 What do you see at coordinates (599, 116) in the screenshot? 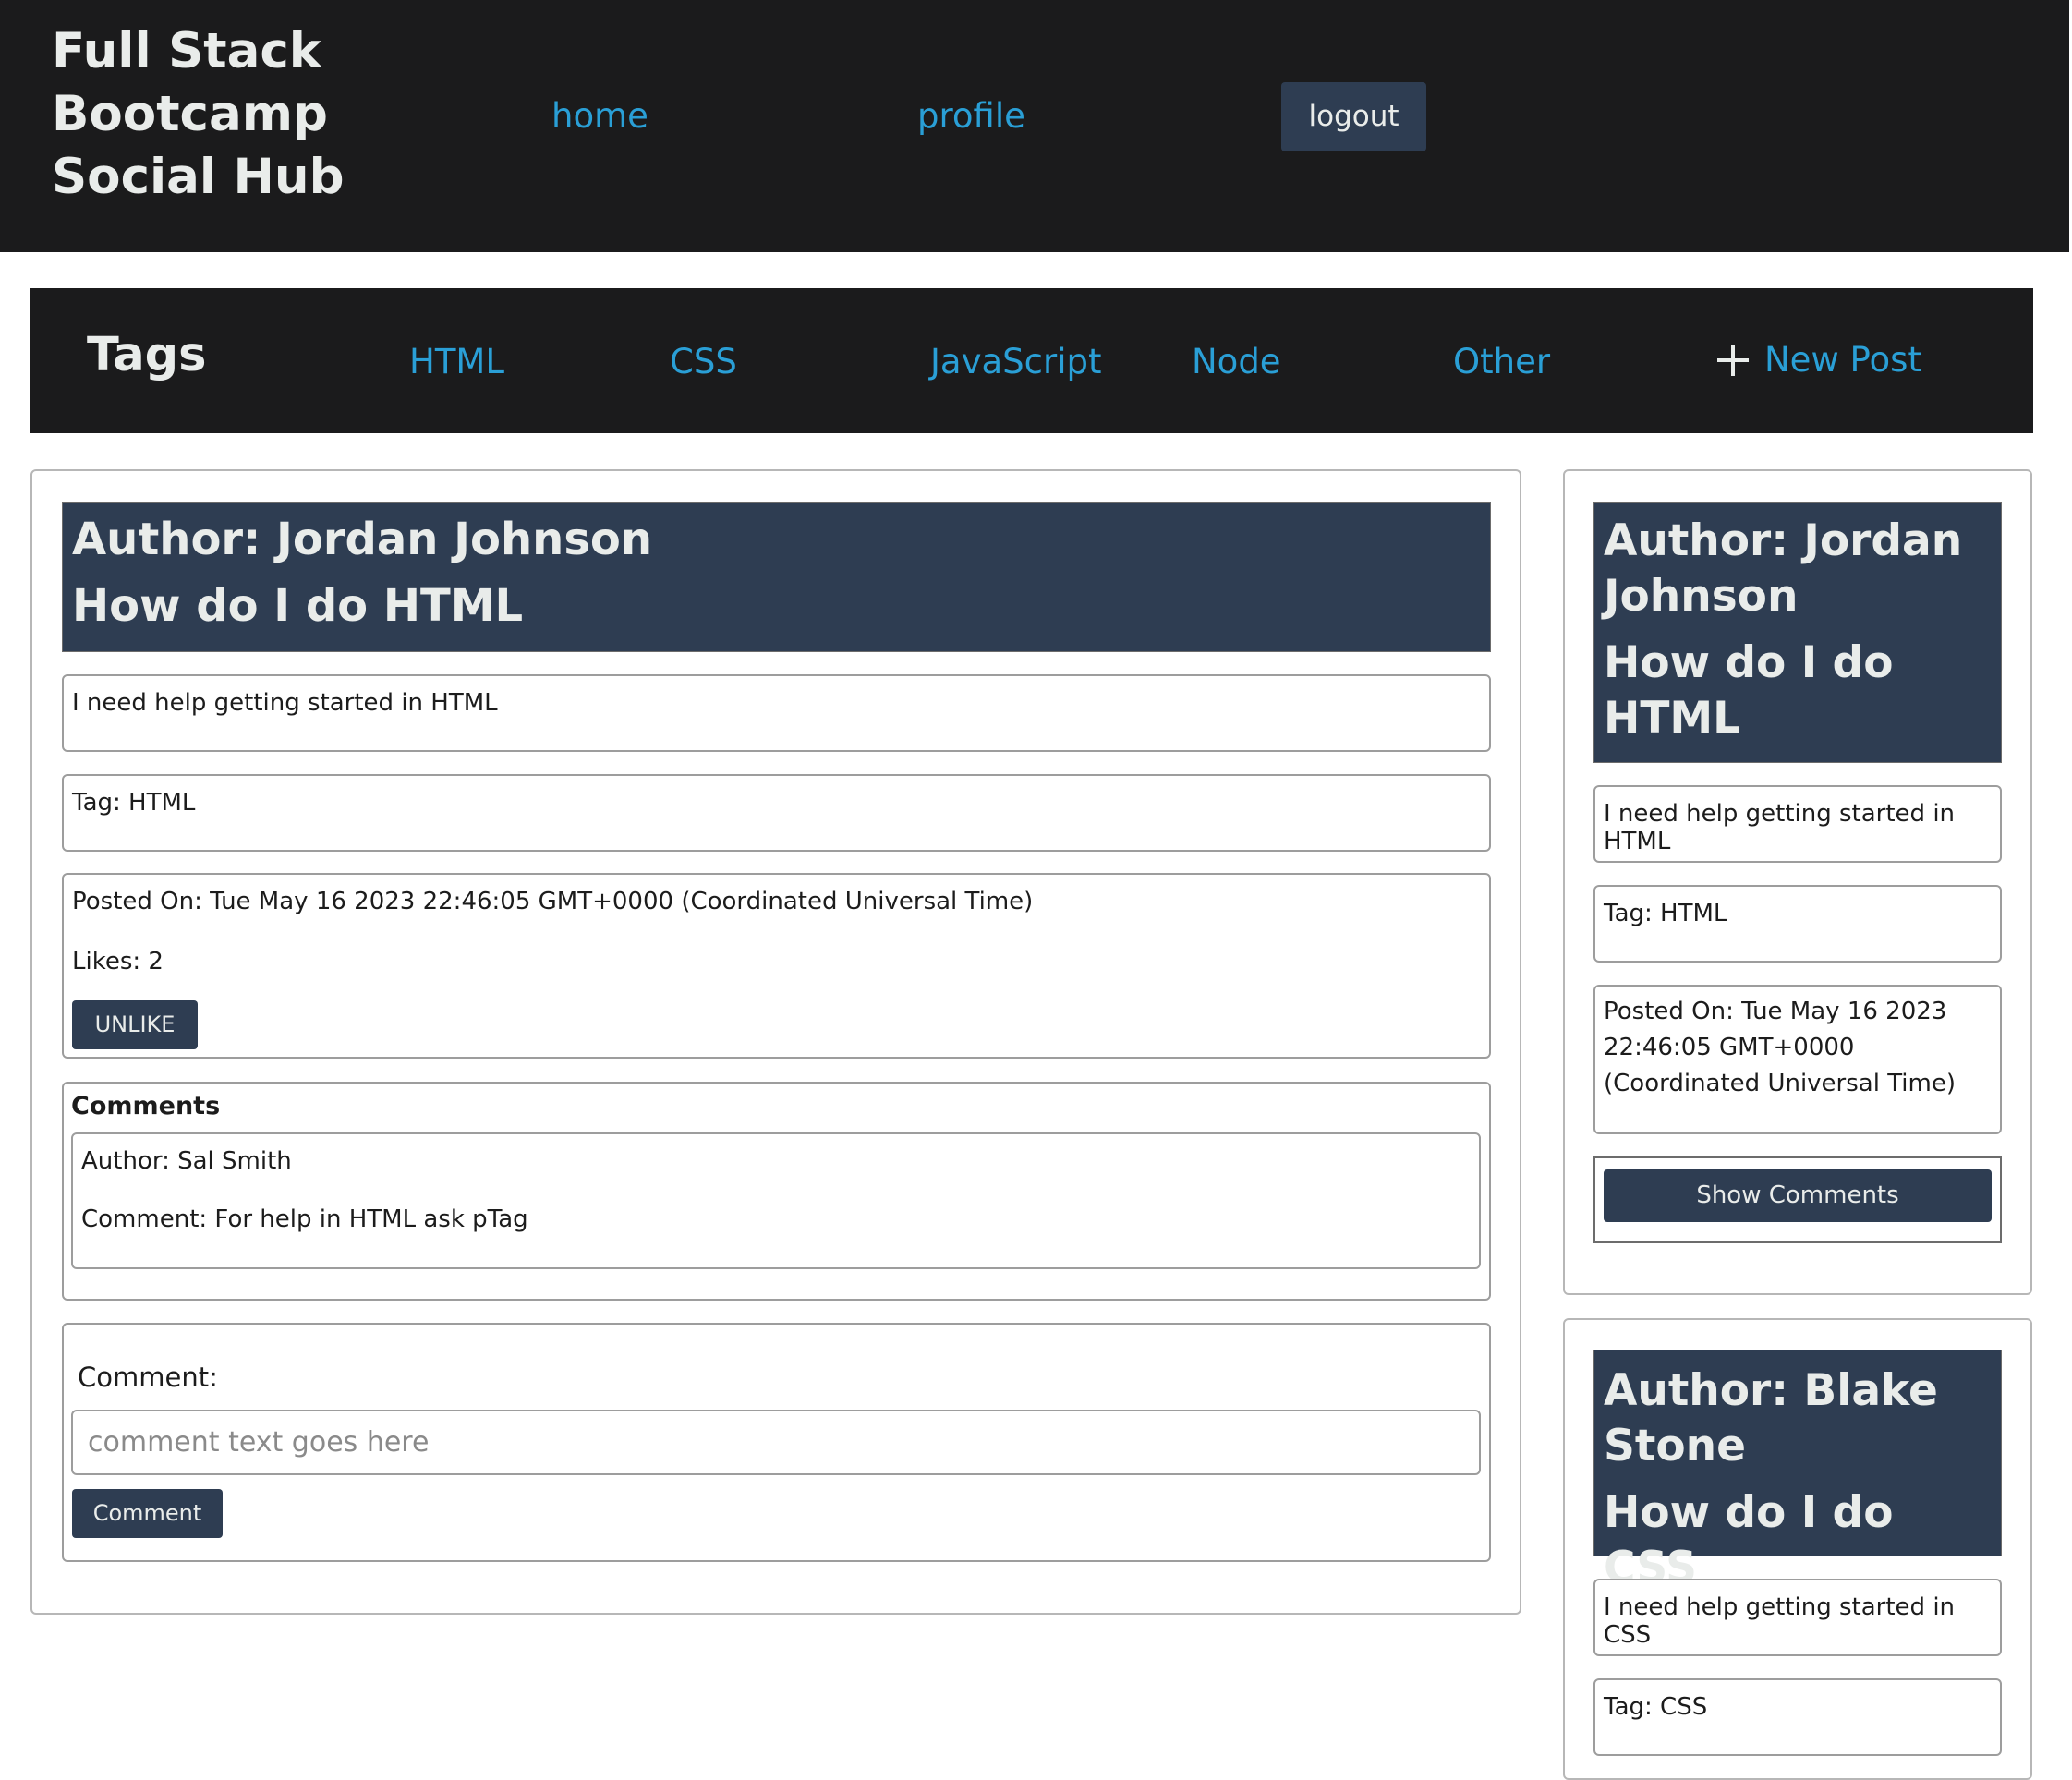
I see `nav-link-home: home` at bounding box center [599, 116].